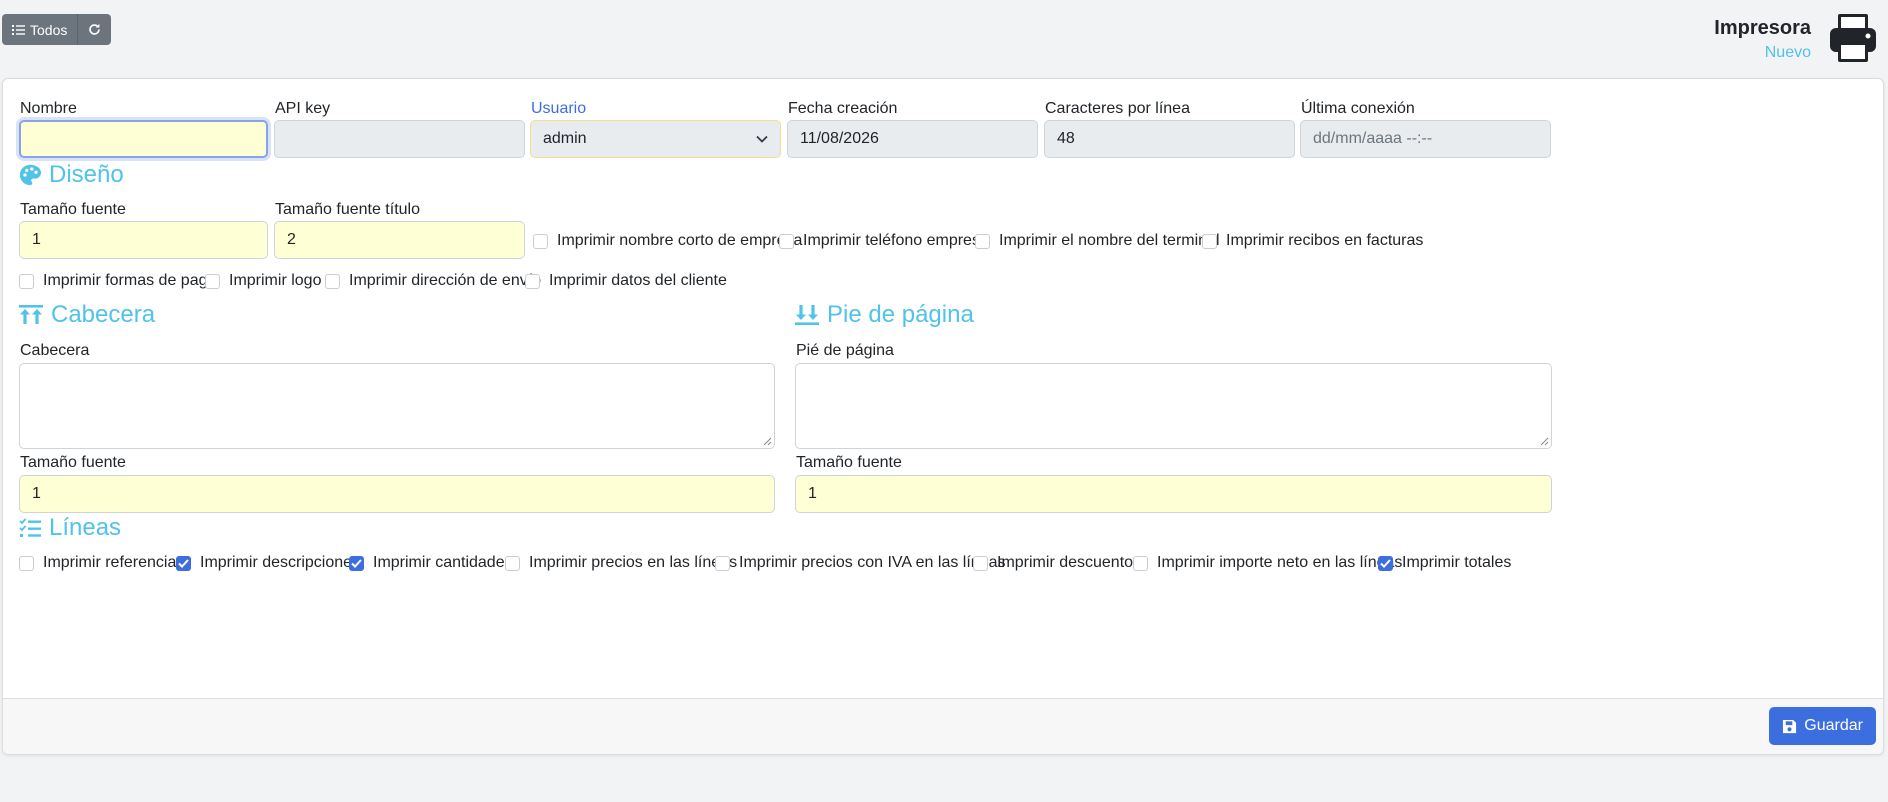  Describe the element at coordinates (143, 240) in the screenshot. I see `tamano-fuente-input: 1` at that location.